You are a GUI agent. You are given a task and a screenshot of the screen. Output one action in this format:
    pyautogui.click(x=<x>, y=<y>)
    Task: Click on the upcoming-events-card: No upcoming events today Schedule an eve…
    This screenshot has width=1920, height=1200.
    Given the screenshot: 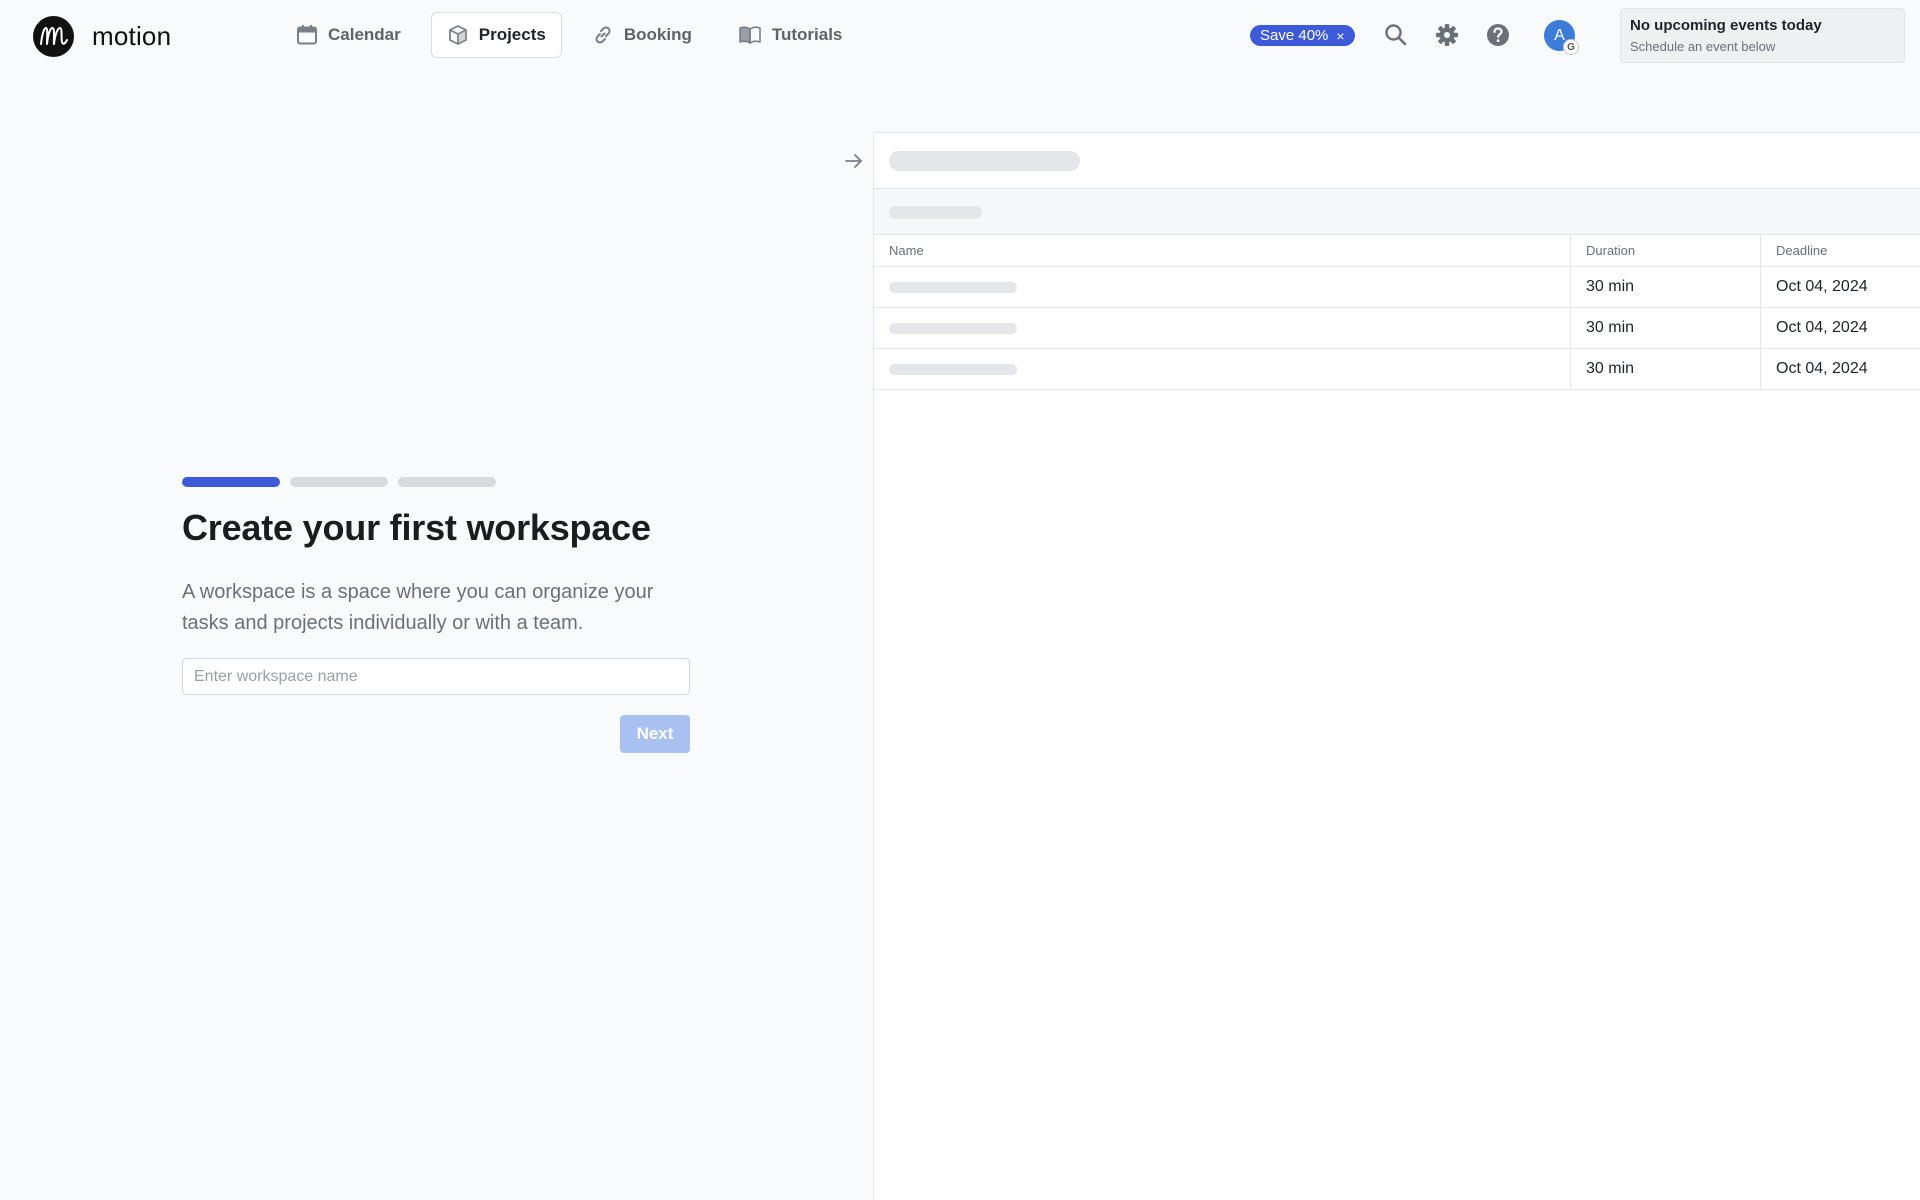 What is the action you would take?
    pyautogui.click(x=1762, y=35)
    